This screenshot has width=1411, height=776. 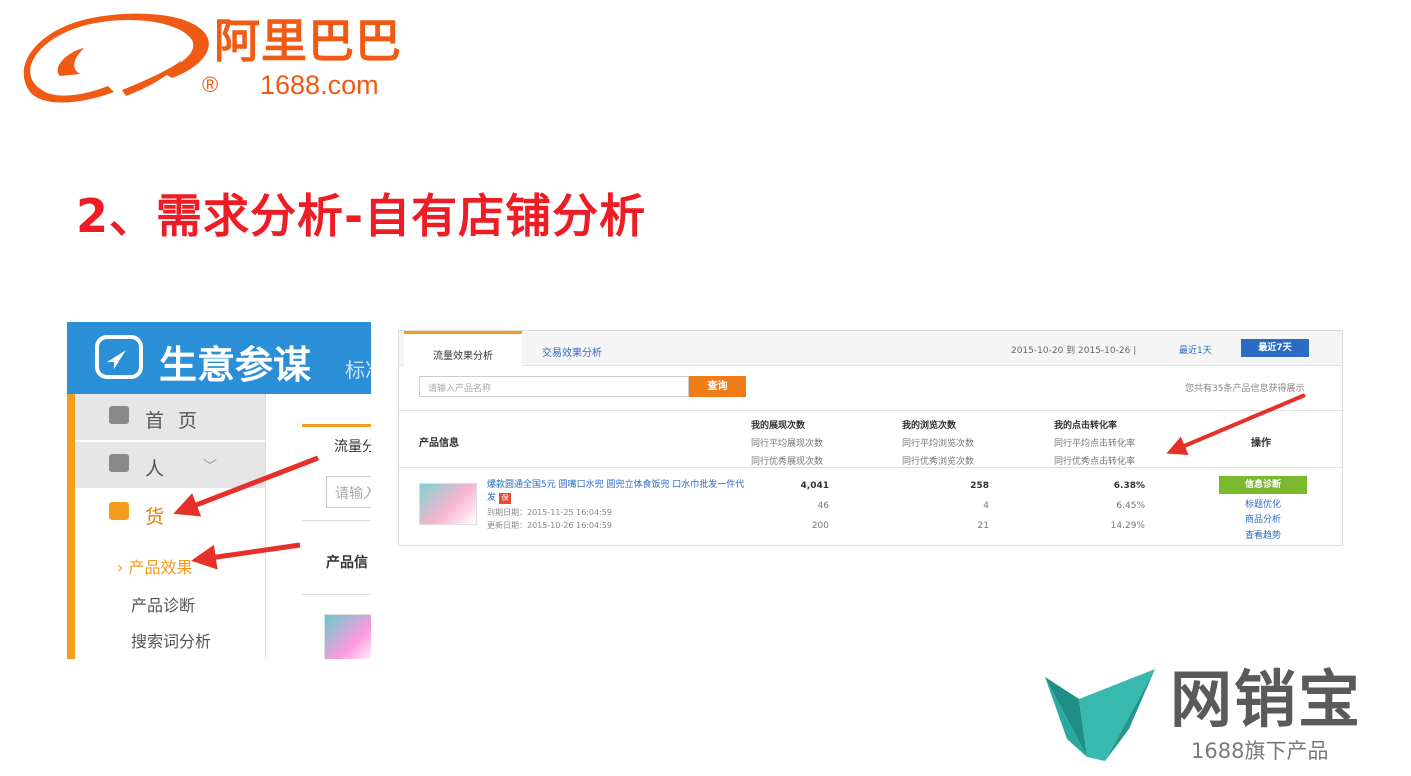 I want to click on my-views-value: 258, so click(x=979, y=486).